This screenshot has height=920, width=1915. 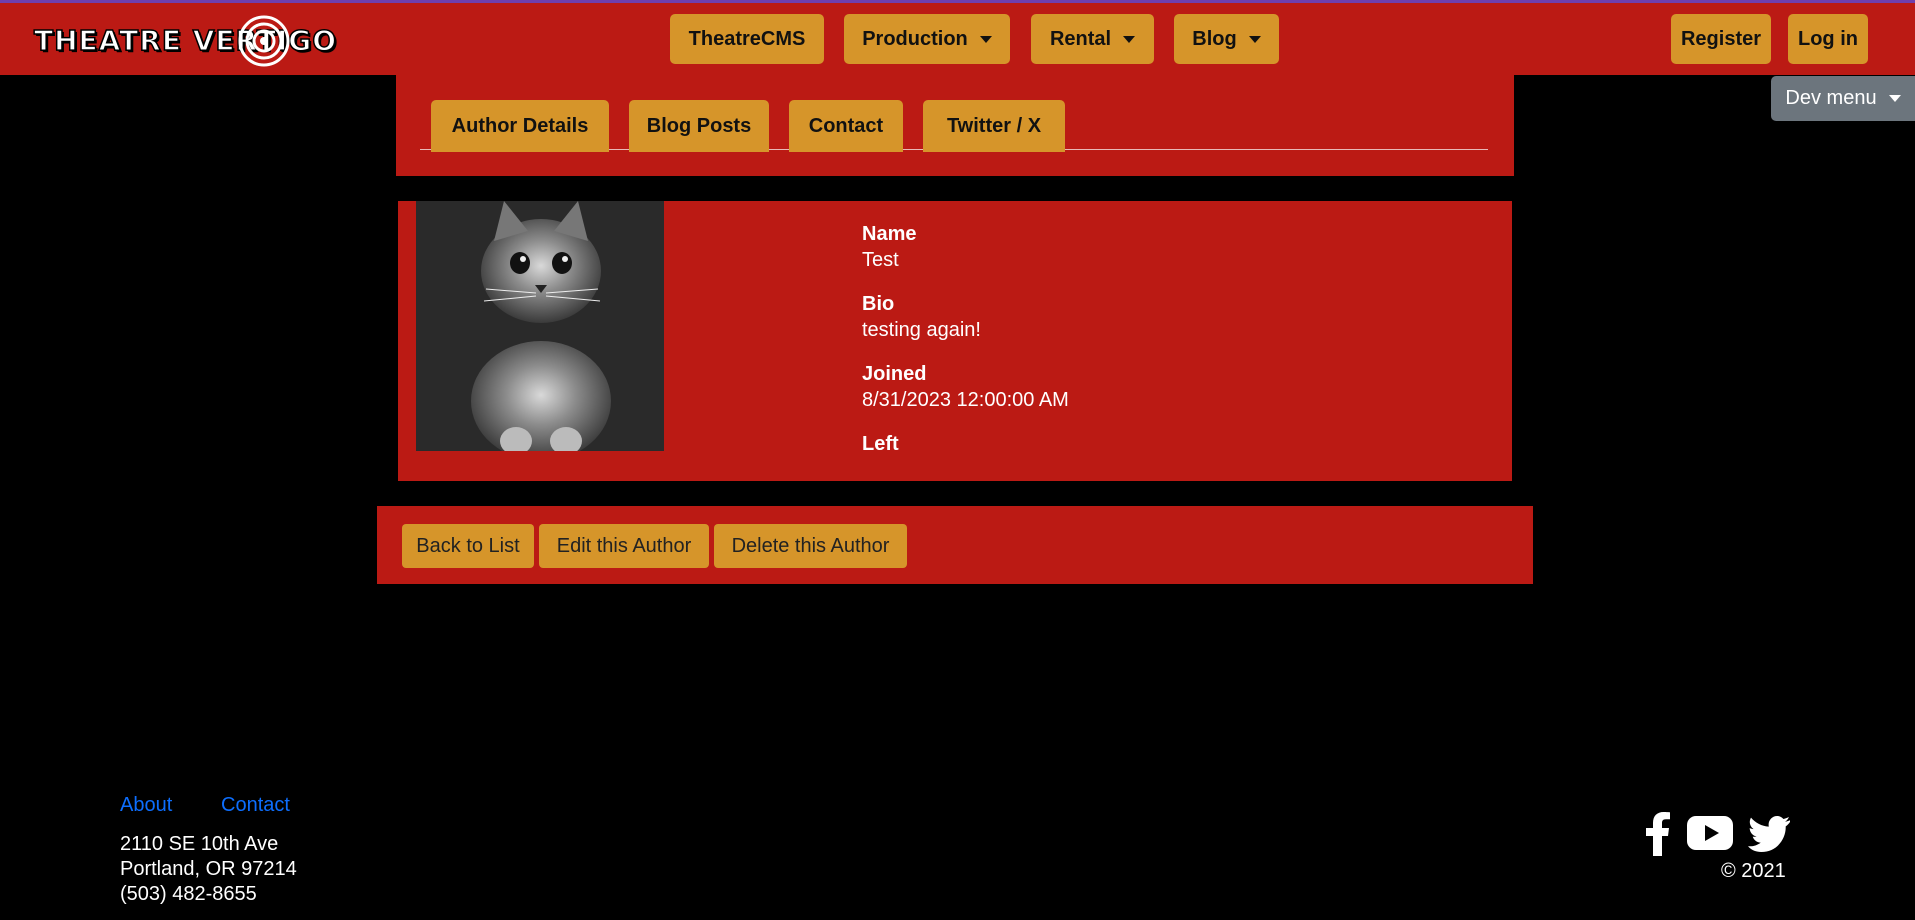 I want to click on tab-blog-posts-label: Blog Posts, so click(x=699, y=125).